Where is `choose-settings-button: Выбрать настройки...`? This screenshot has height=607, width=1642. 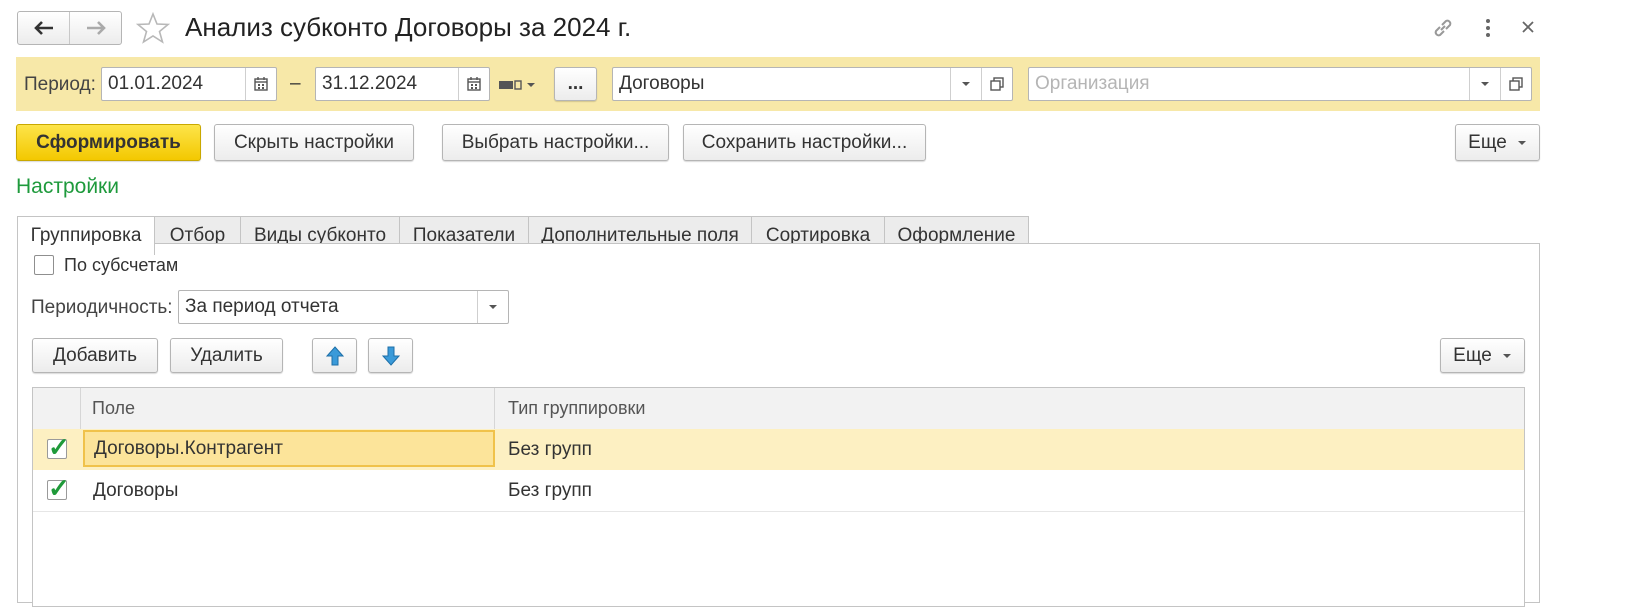 choose-settings-button: Выбрать настройки... is located at coordinates (555, 142).